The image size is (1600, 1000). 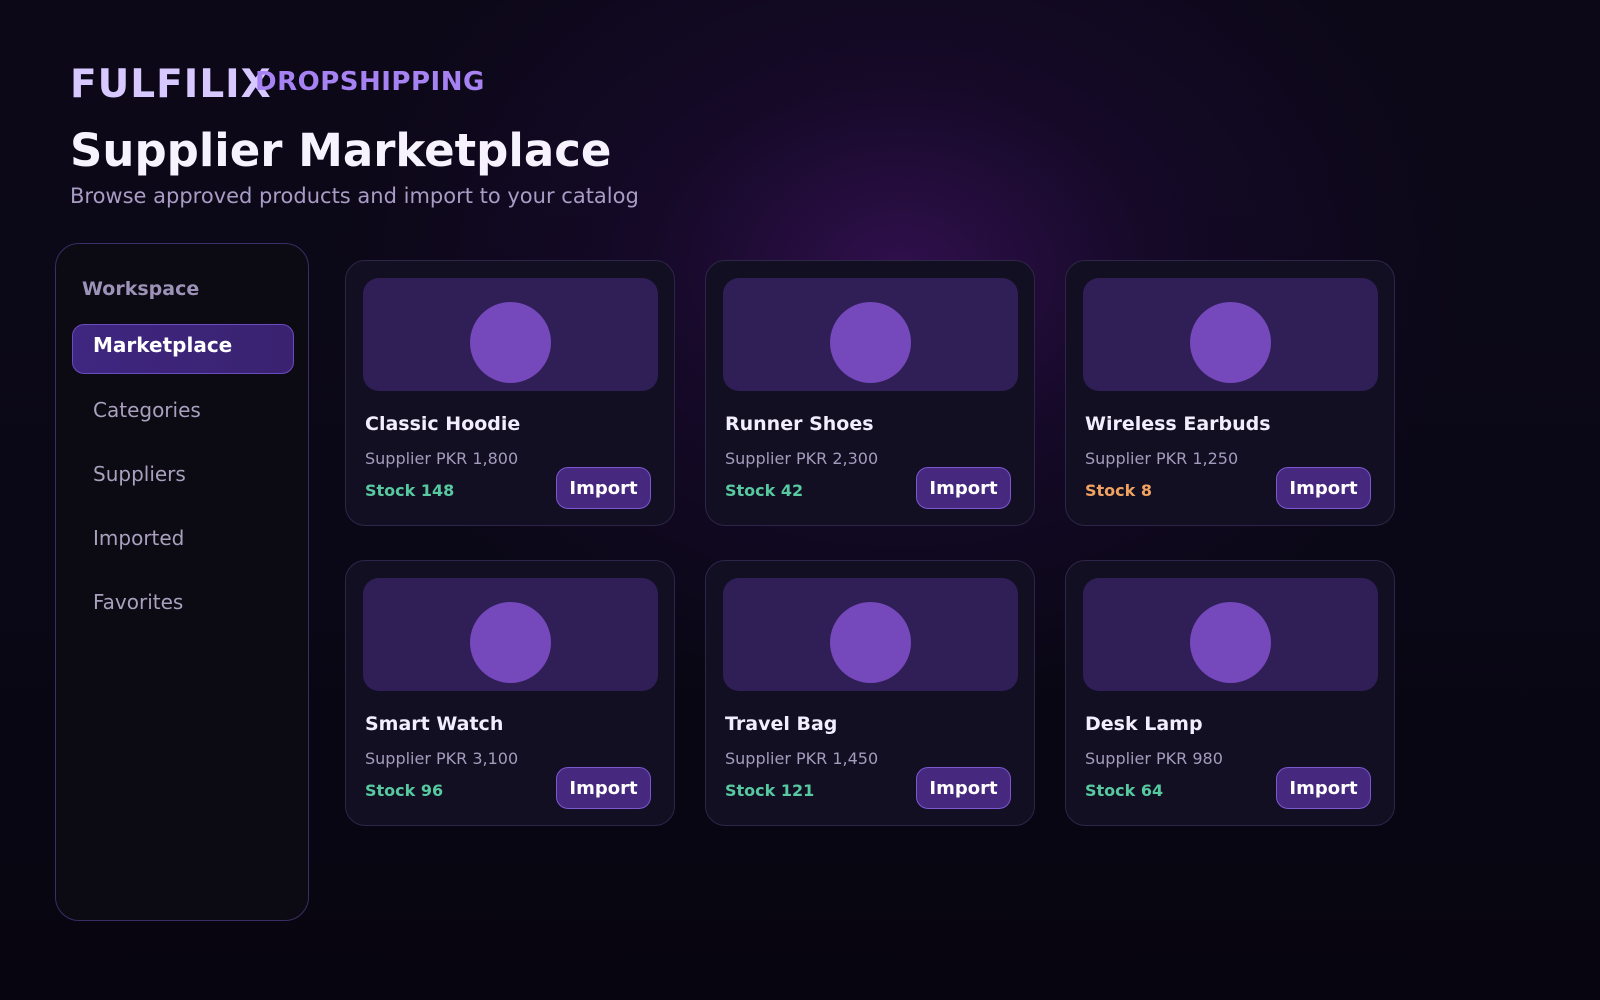 What do you see at coordinates (410, 490) in the screenshot?
I see `product-stock: Stock 148` at bounding box center [410, 490].